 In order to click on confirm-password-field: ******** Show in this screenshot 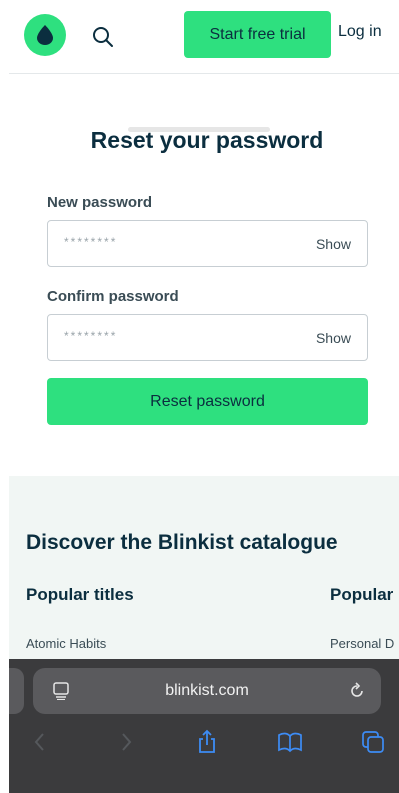, I will do `click(207, 337)`.